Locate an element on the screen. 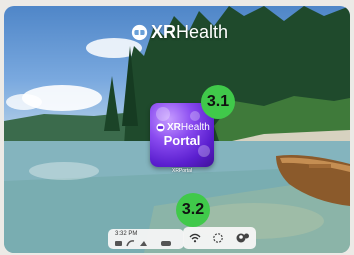 The image size is (354, 255). step-badge-3-2: 3.2 is located at coordinates (193, 210).